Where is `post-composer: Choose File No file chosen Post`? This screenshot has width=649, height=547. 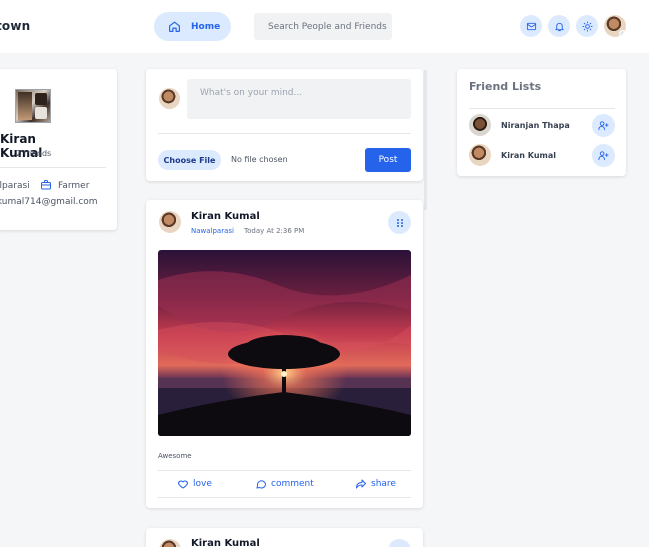
post-composer: Choose File No file chosen Post is located at coordinates (284, 125).